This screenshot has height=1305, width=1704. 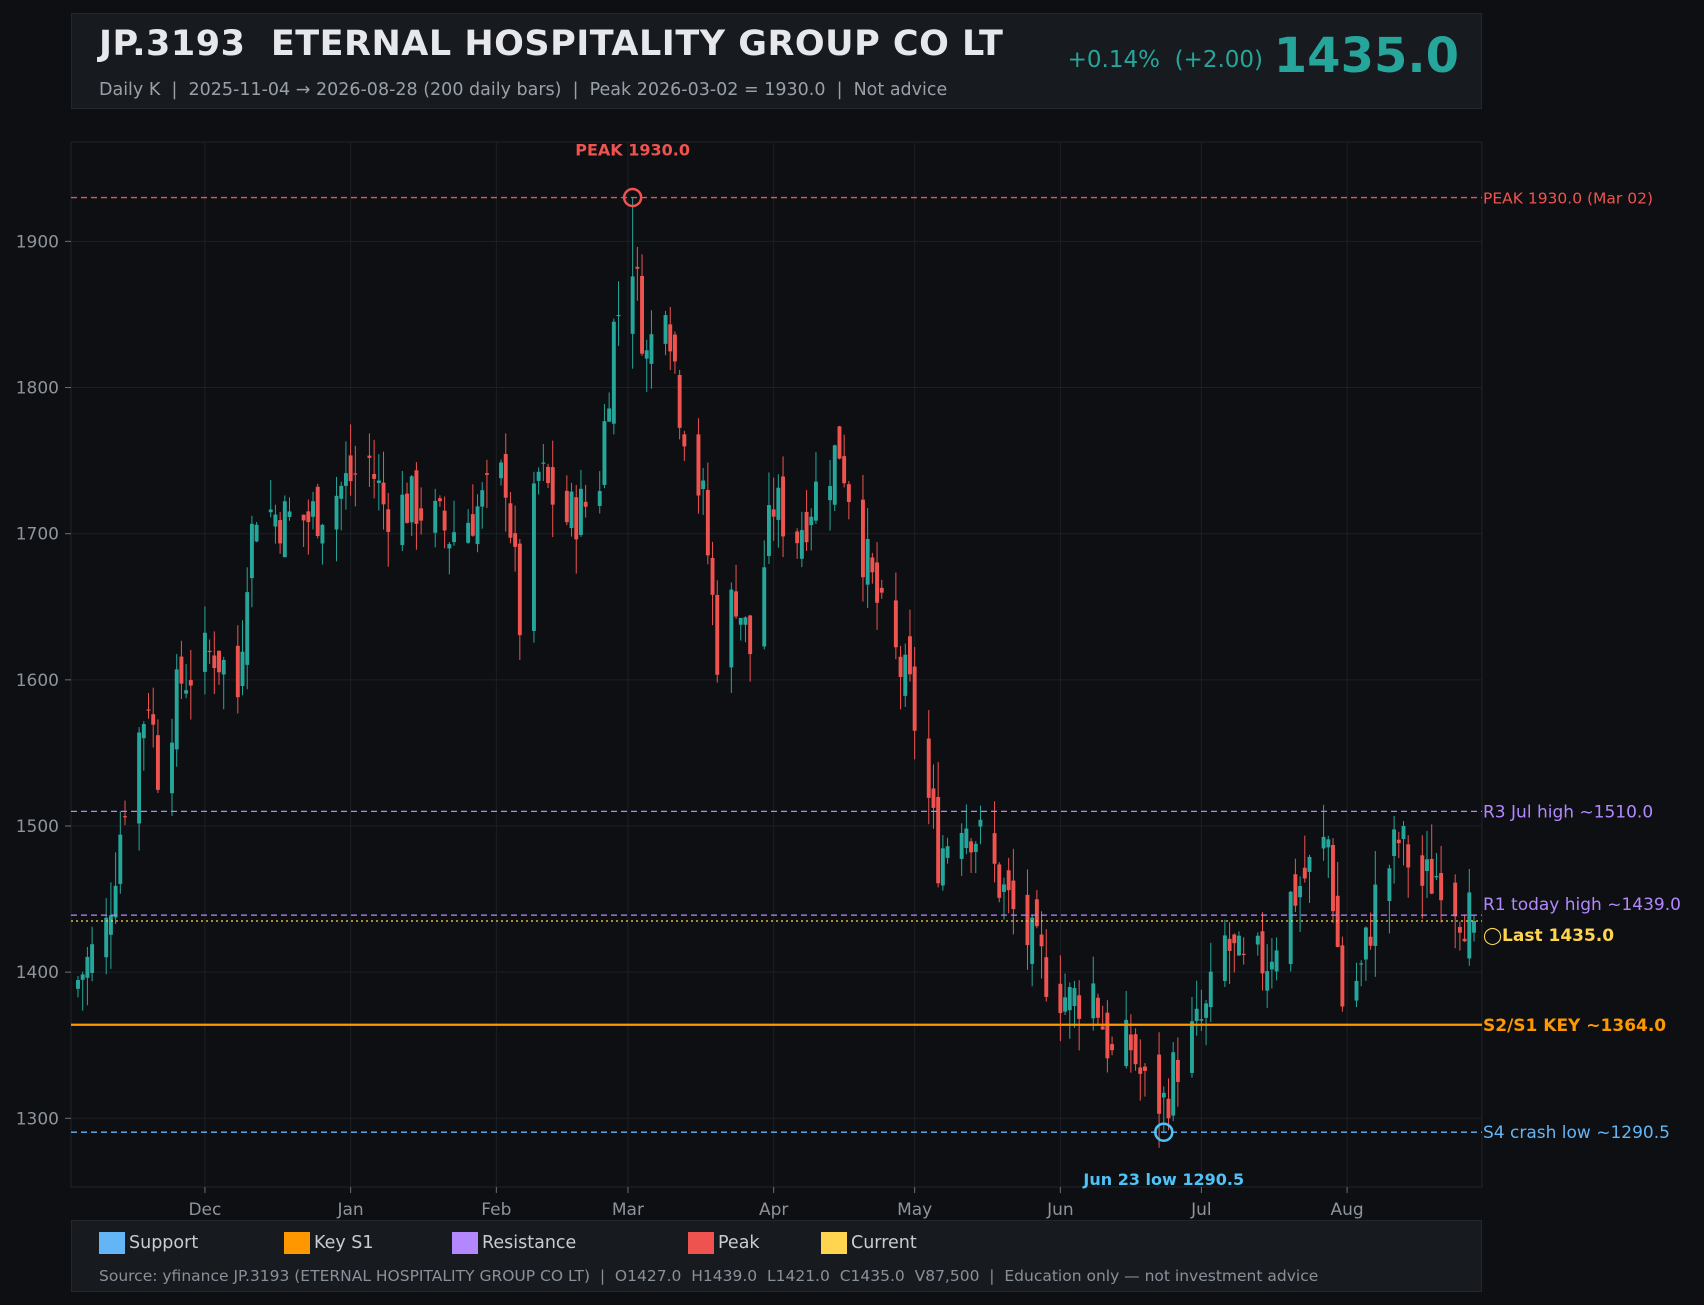 I want to click on ticker-title: JP.3193 ETERNAL HOSPITALITY GROUP CO LT, so click(x=551, y=44).